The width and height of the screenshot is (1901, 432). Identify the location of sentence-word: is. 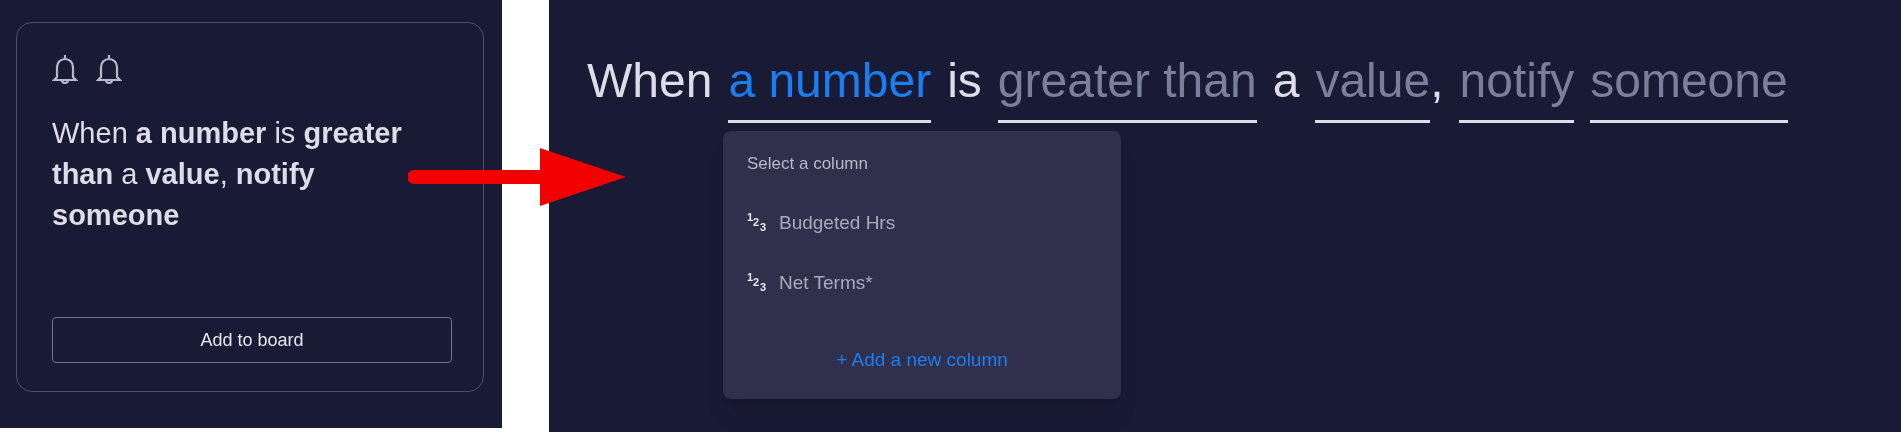
(964, 81).